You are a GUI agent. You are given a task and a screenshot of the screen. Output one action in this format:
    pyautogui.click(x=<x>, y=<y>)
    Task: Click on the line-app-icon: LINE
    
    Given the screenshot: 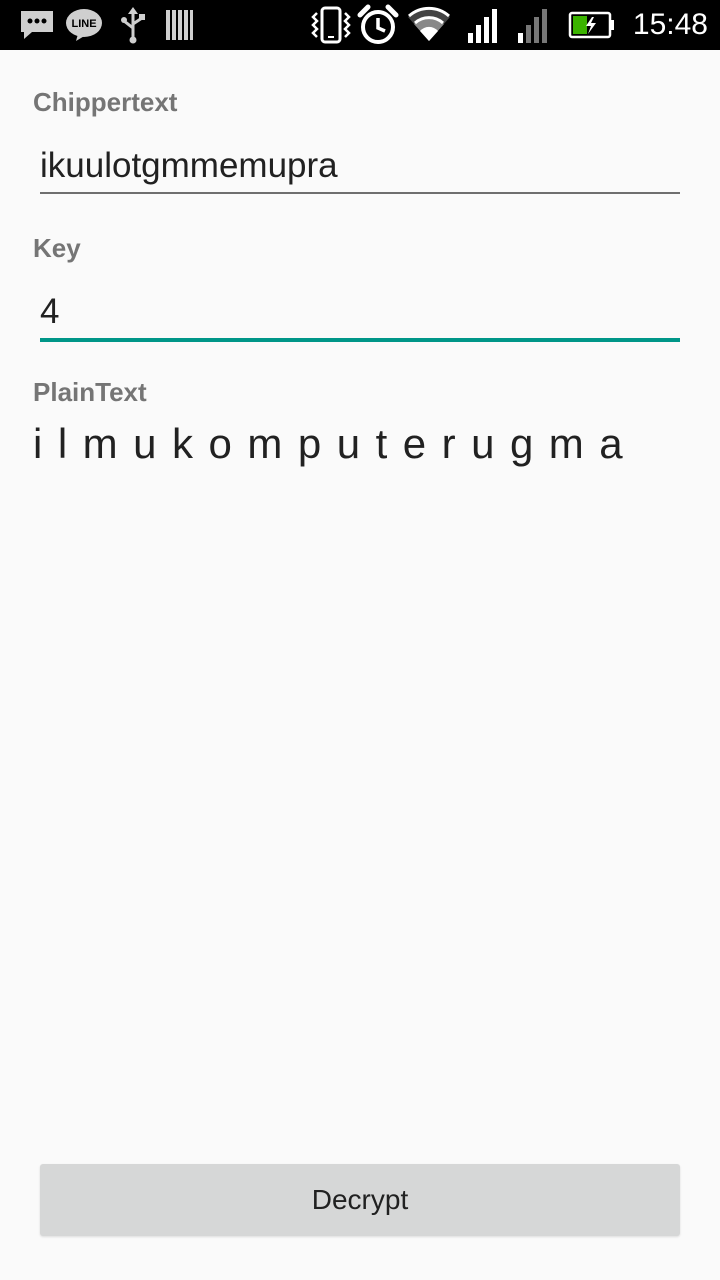 What is the action you would take?
    pyautogui.click(x=84, y=25)
    